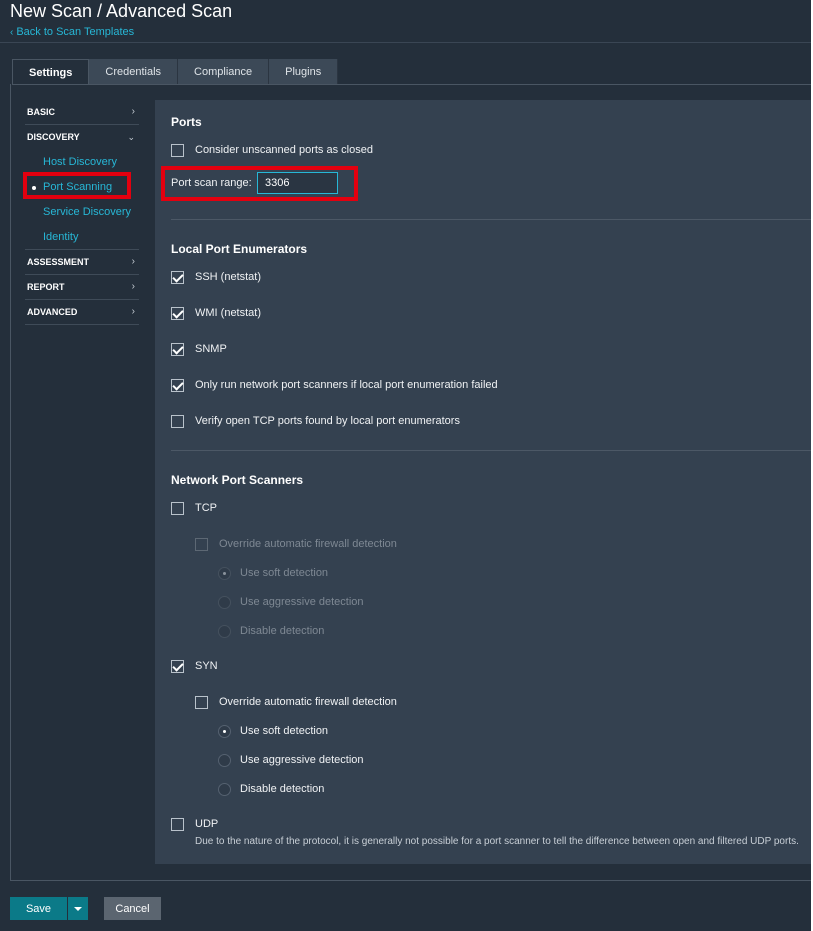 The image size is (813, 931). What do you see at coordinates (177, 150) in the screenshot?
I see `unscanned-closed-checkbox` at bounding box center [177, 150].